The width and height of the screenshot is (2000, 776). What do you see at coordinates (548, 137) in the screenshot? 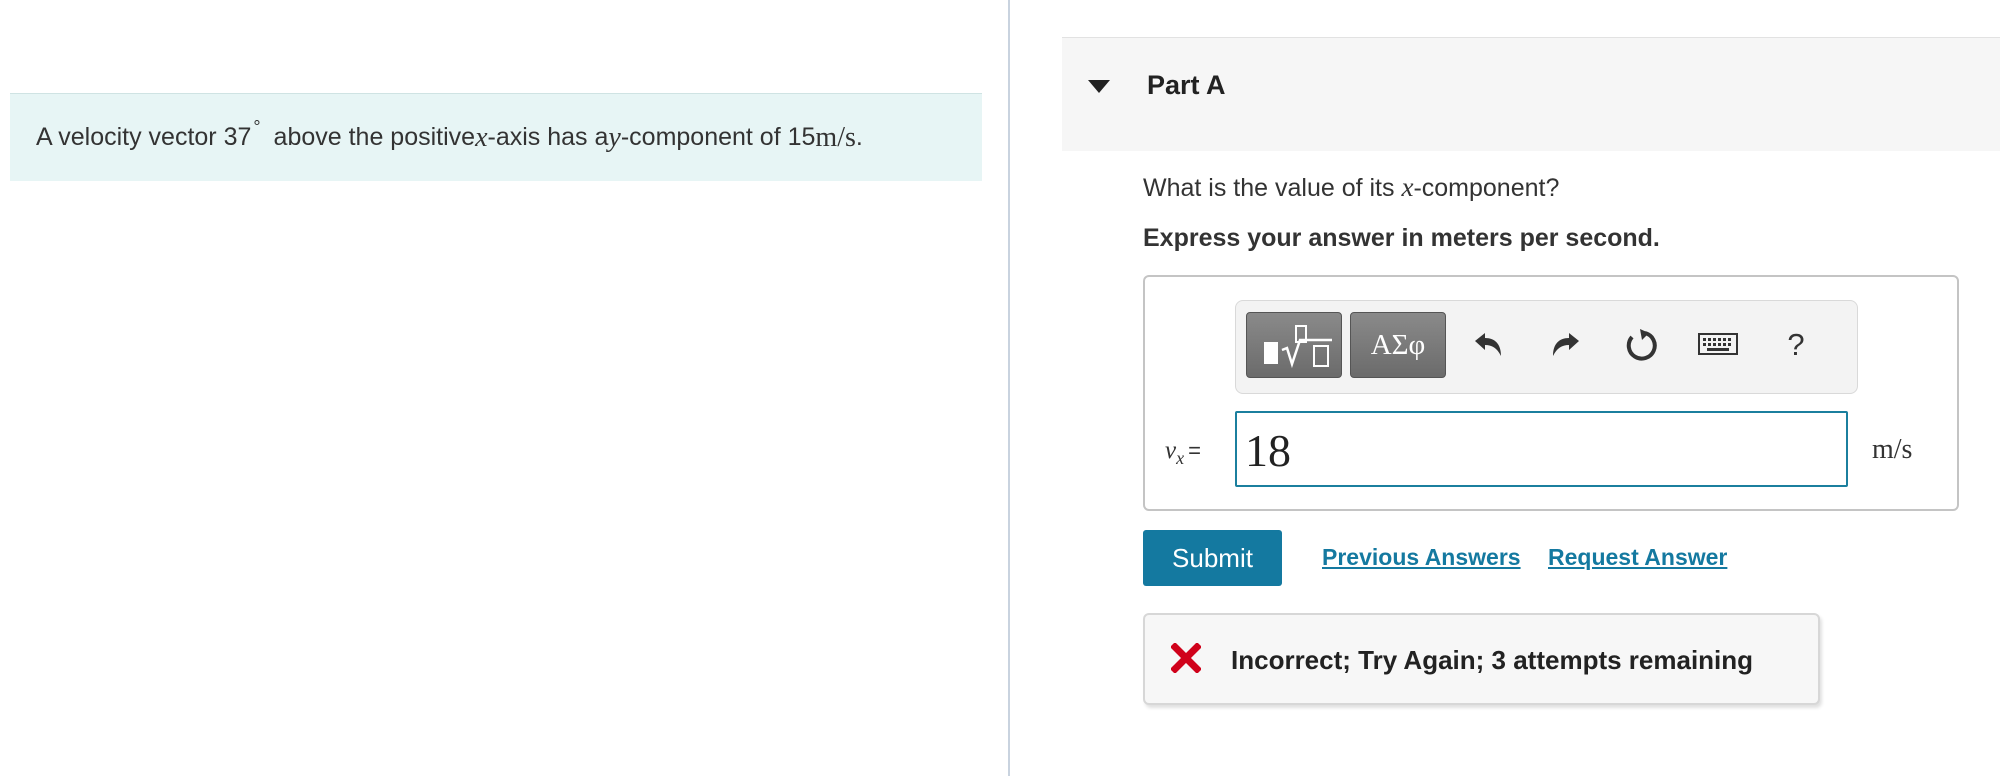
I see `problem-text-3: -axis has a` at bounding box center [548, 137].